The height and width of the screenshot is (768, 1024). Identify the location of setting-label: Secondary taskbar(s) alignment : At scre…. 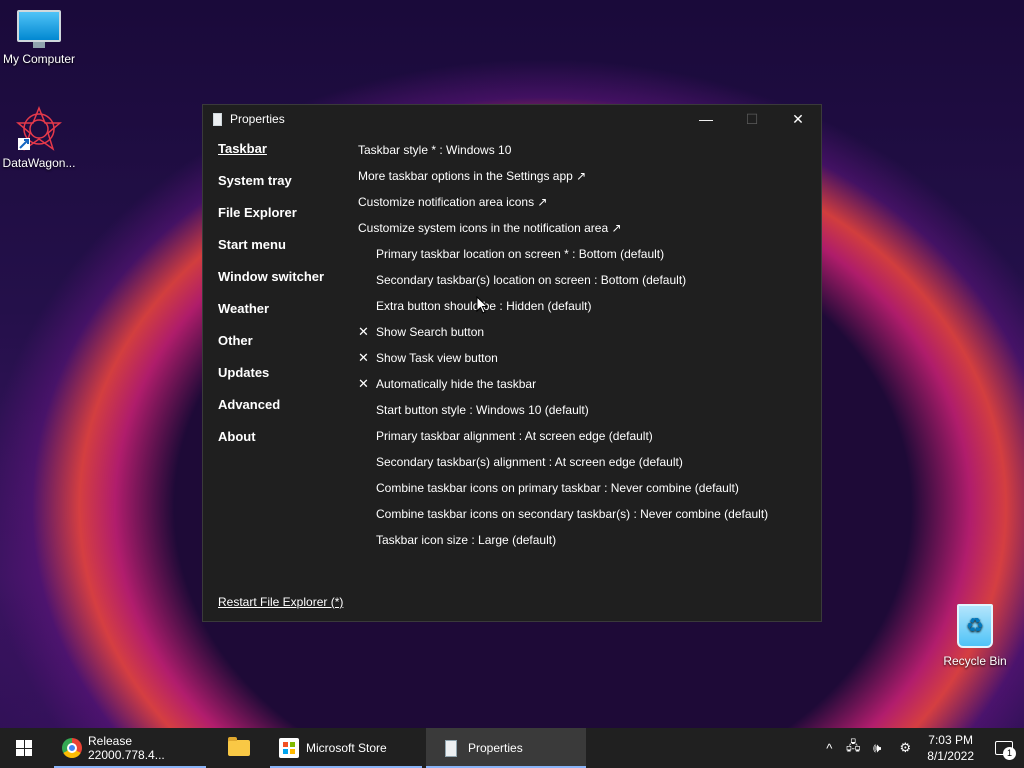
(529, 462).